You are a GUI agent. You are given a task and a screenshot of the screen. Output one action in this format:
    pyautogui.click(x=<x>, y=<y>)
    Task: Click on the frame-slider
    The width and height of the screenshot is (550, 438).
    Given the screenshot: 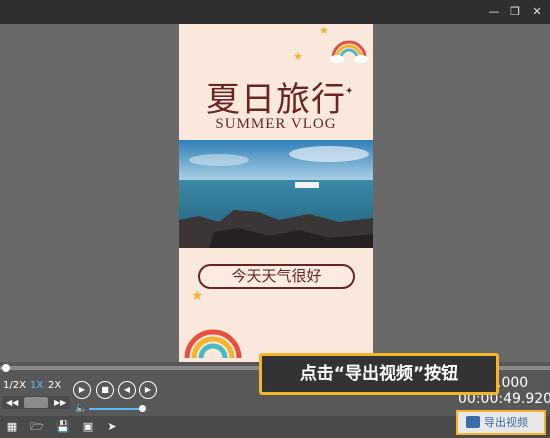 What is the action you would take?
    pyautogui.click(x=36, y=402)
    